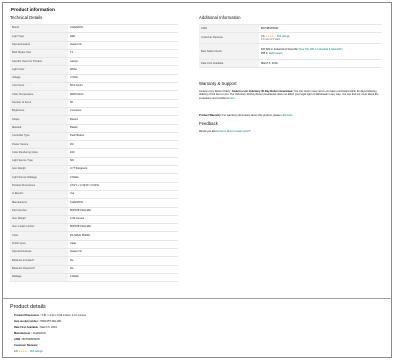  Describe the element at coordinates (39, 161) in the screenshot. I see `spec-label: Light Source Type` at that location.